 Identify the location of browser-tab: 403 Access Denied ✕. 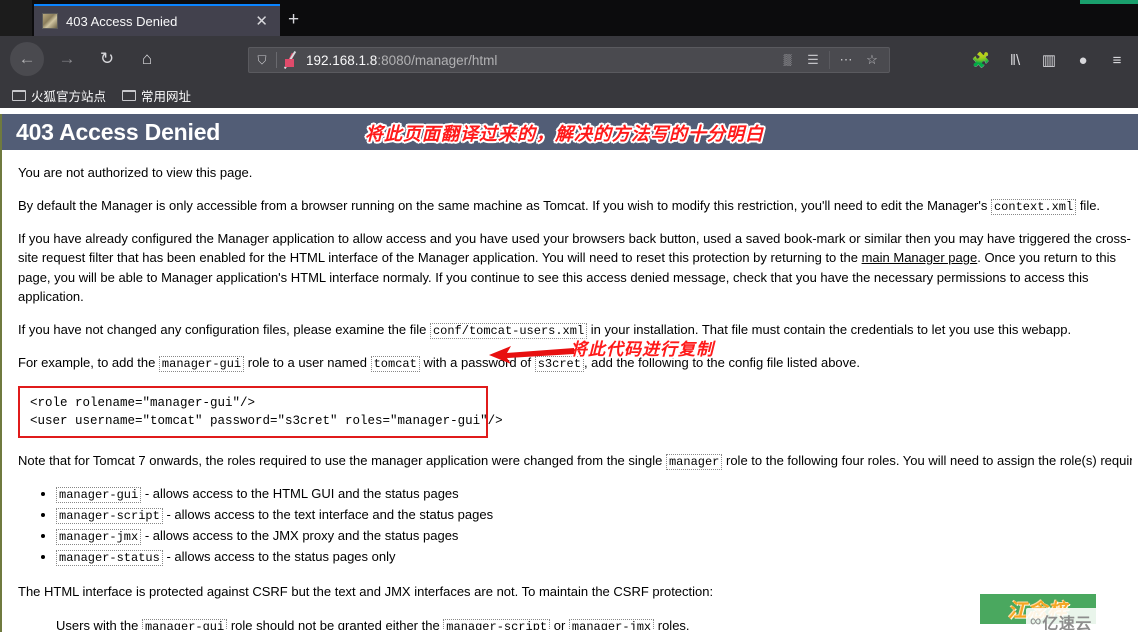
(157, 20).